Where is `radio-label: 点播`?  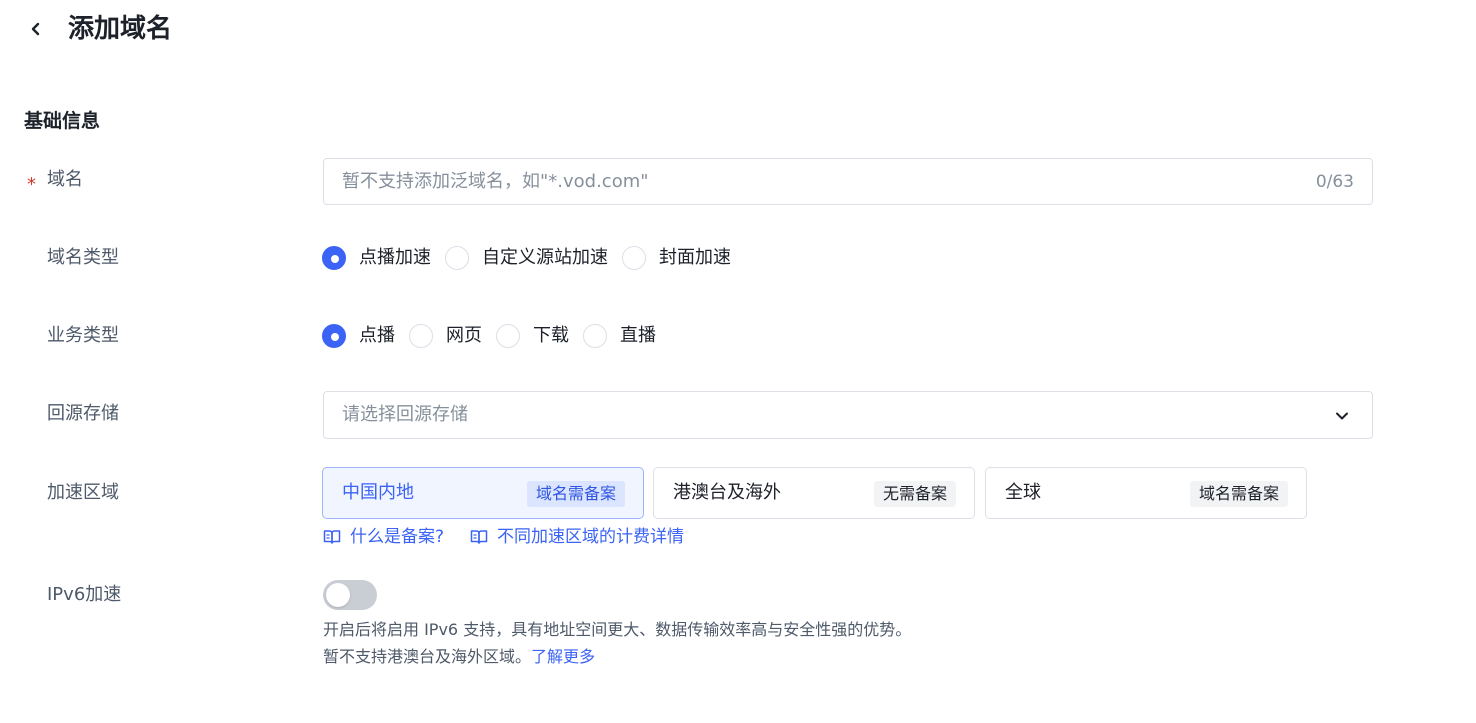 radio-label: 点播 is located at coordinates (377, 335).